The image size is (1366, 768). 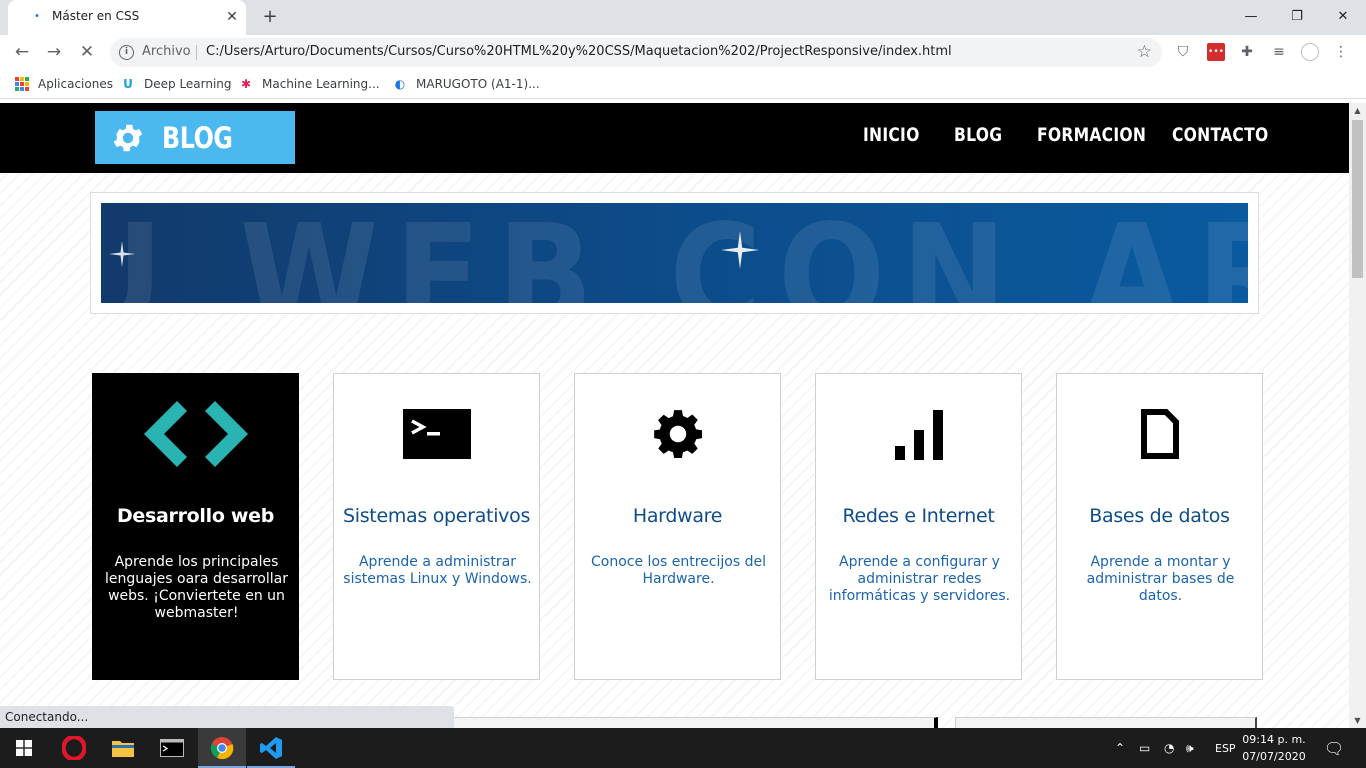 I want to click on signal-bars-icon, so click(x=918, y=435).